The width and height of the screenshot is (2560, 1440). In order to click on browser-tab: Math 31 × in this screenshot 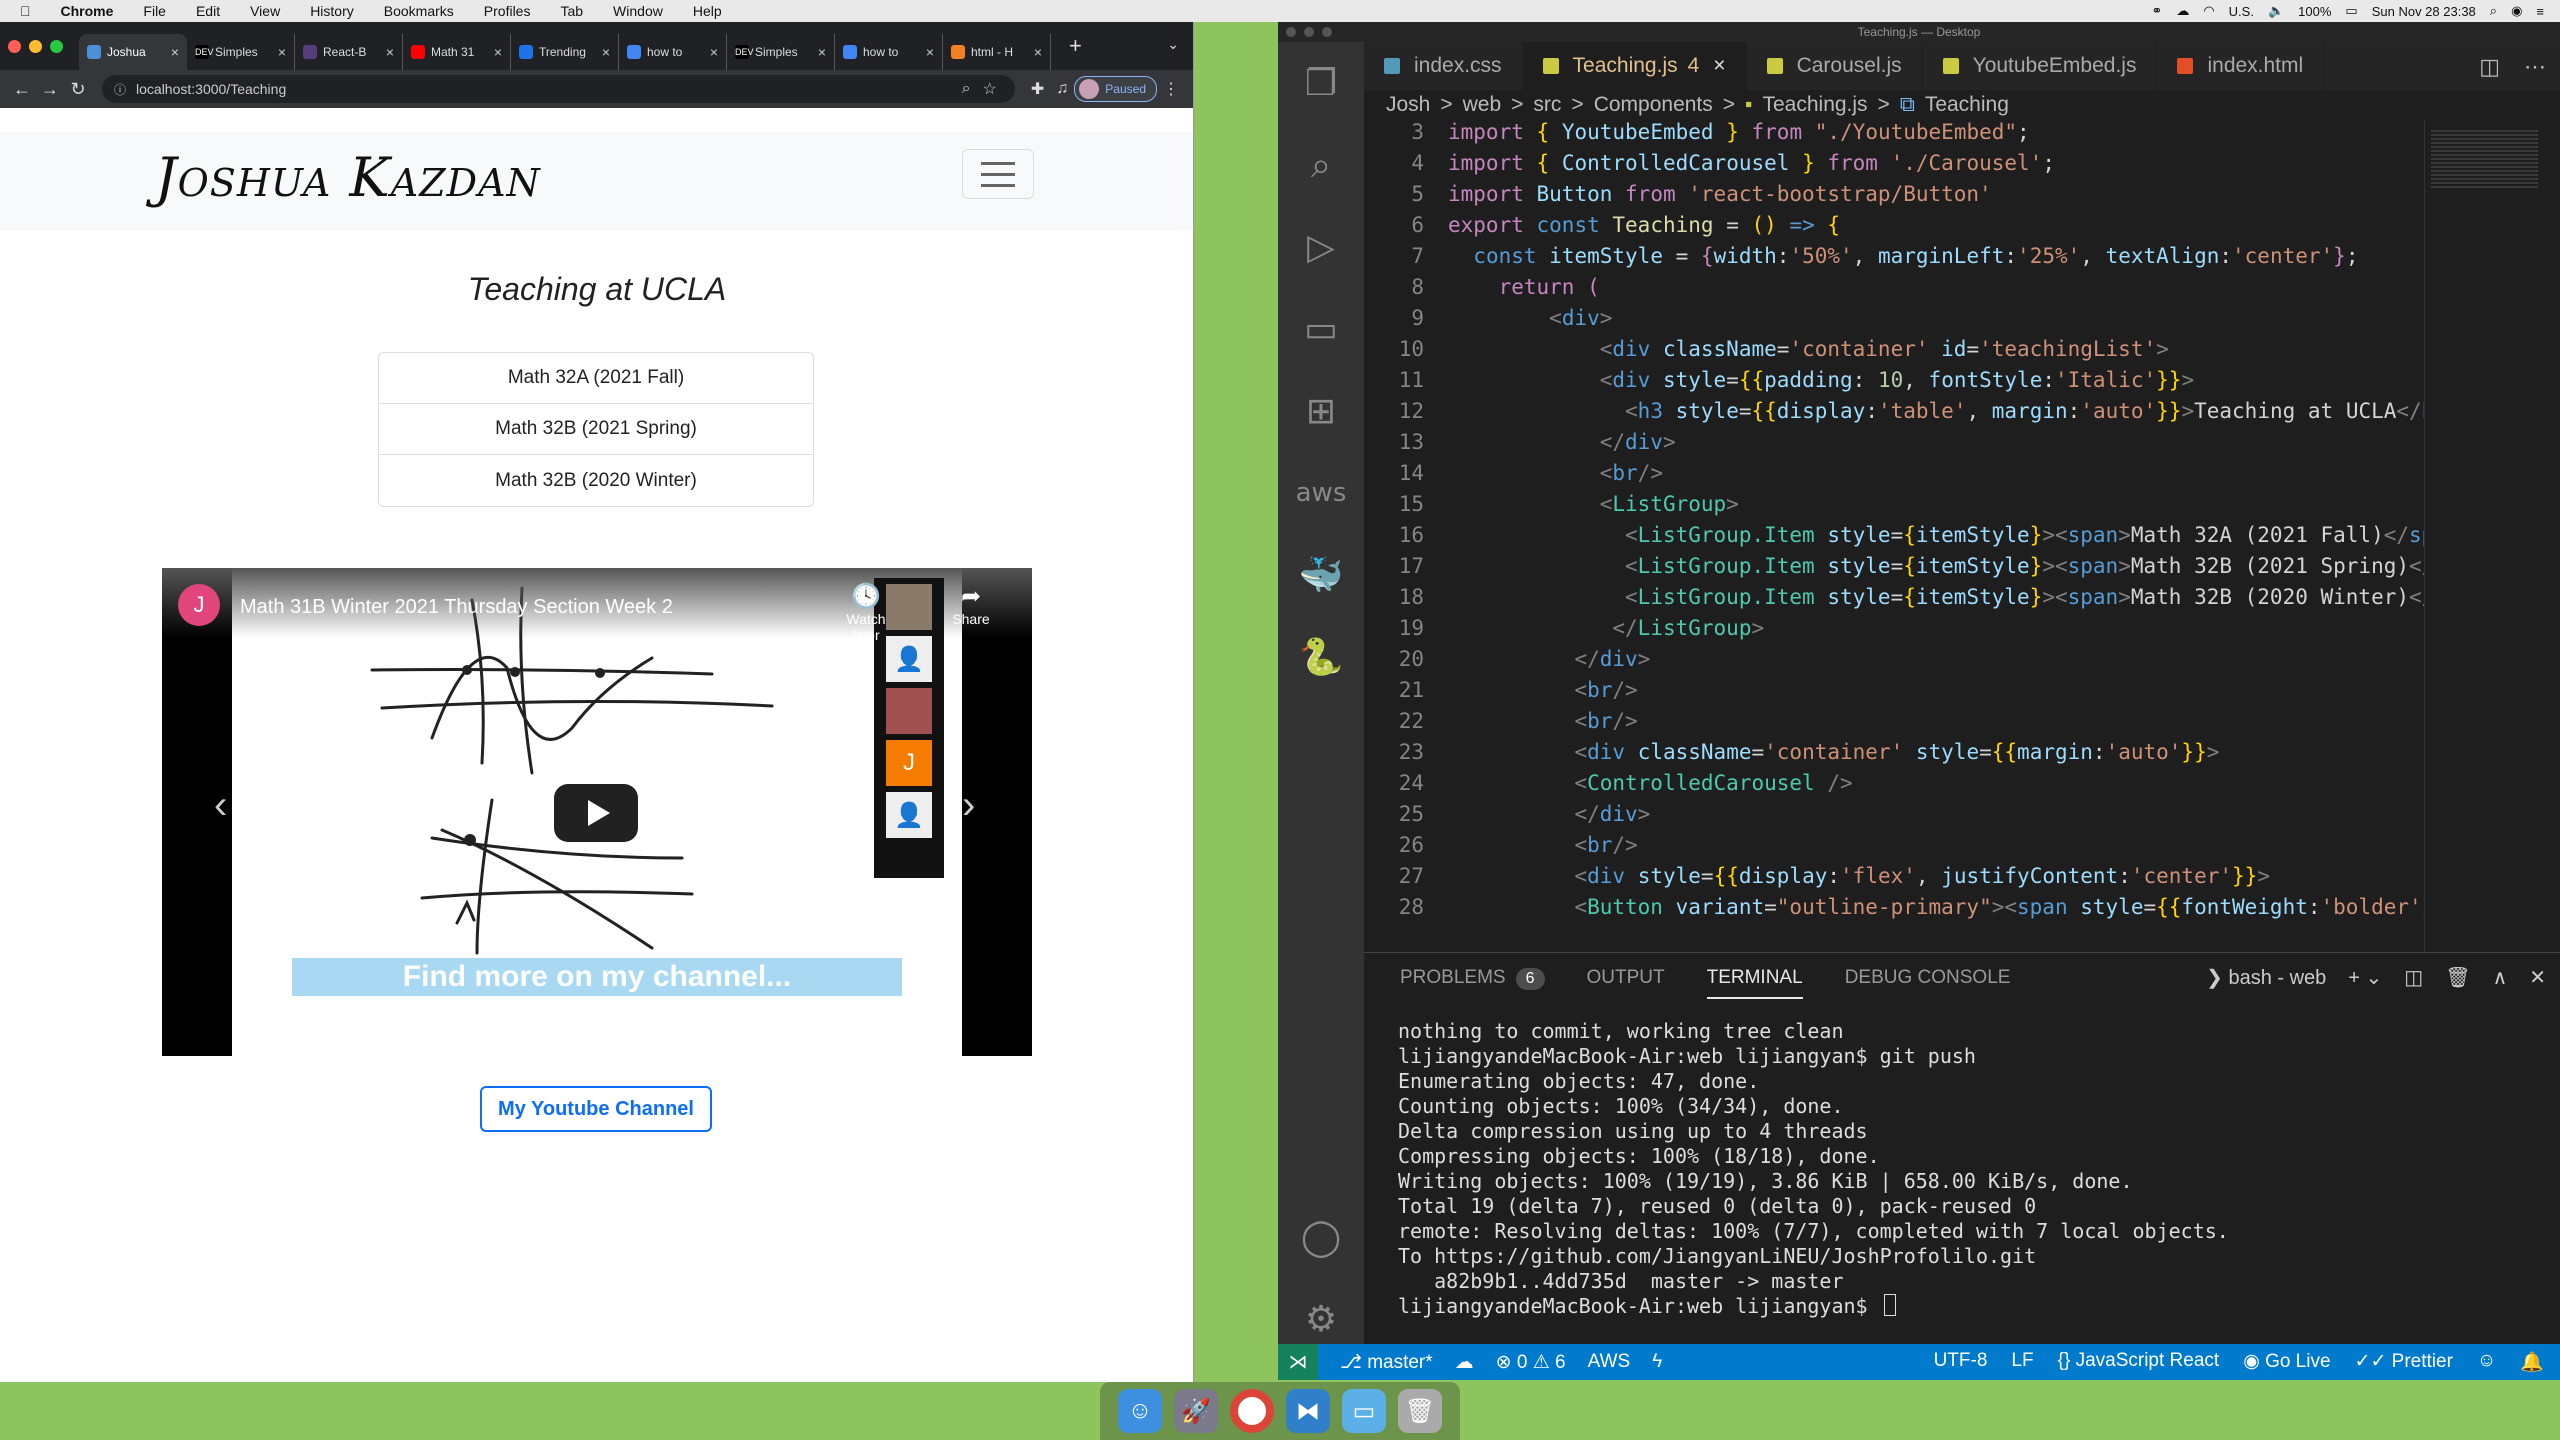, I will do `click(457, 52)`.